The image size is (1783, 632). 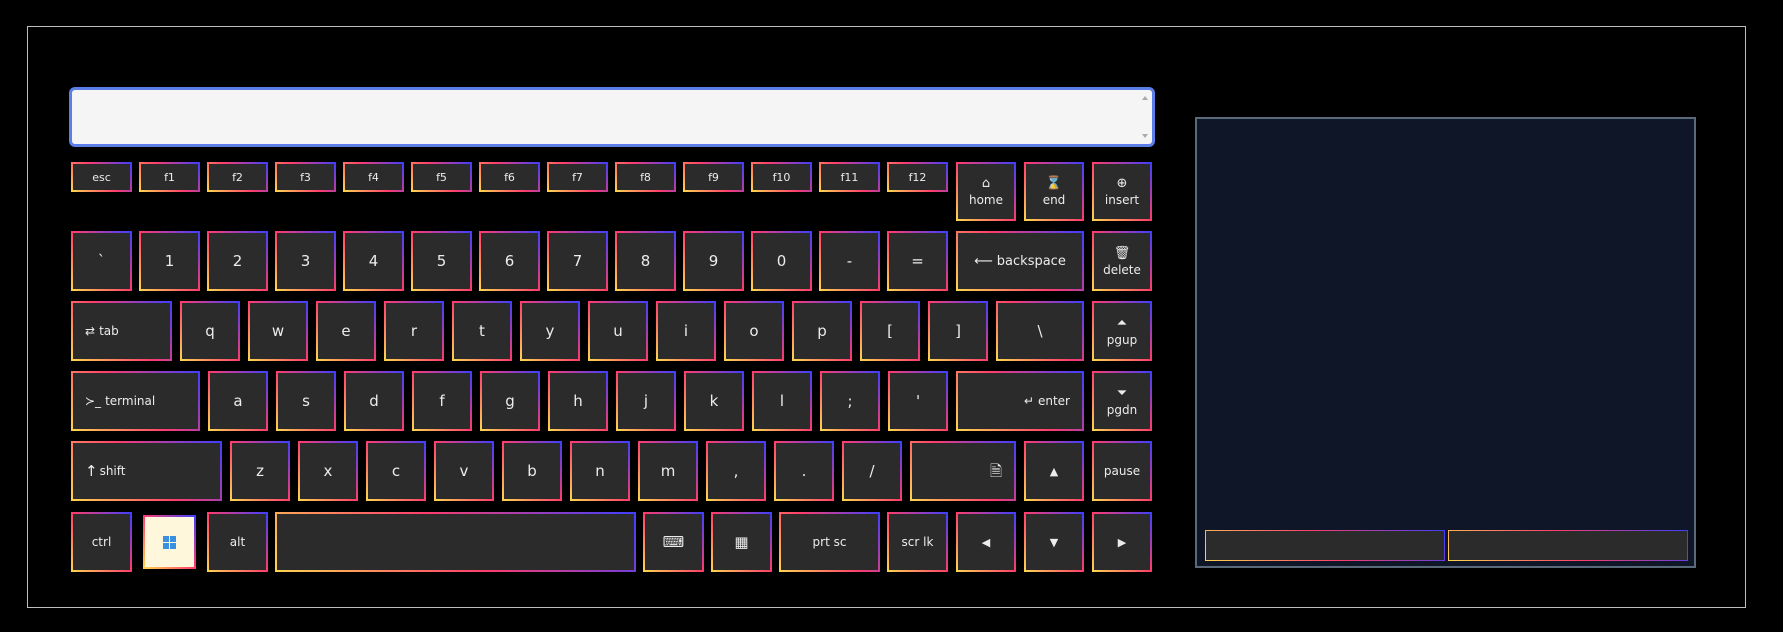 What do you see at coordinates (713, 261) in the screenshot?
I see `key-9: 9` at bounding box center [713, 261].